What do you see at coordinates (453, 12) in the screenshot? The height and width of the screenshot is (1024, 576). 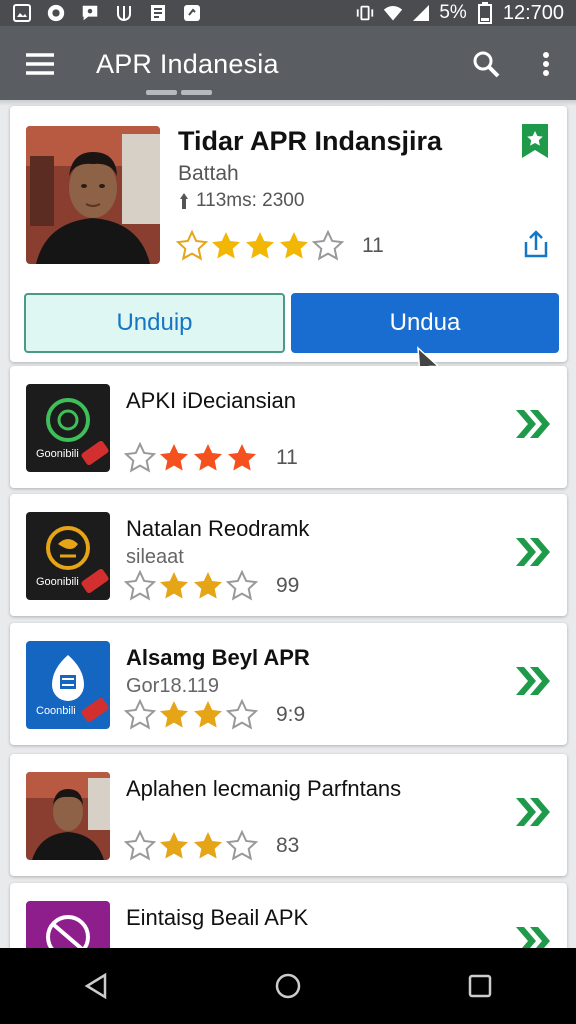 I see `battery-percent: 5%` at bounding box center [453, 12].